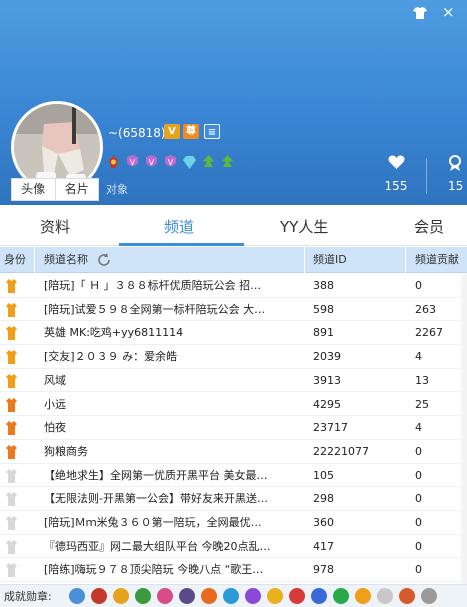  What do you see at coordinates (66, 260) in the screenshot?
I see `header-name: 频道名称` at bounding box center [66, 260].